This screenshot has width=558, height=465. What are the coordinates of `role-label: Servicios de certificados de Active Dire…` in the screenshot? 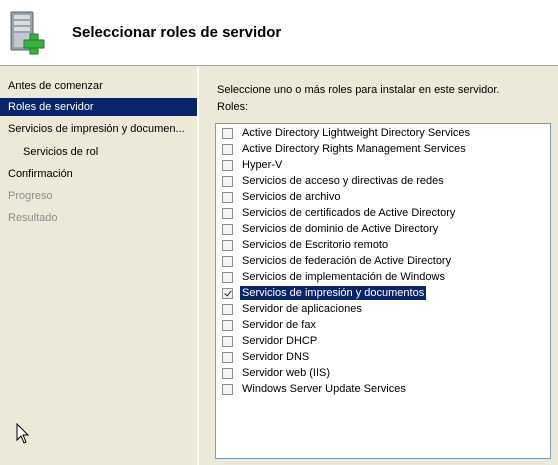 It's located at (348, 213).